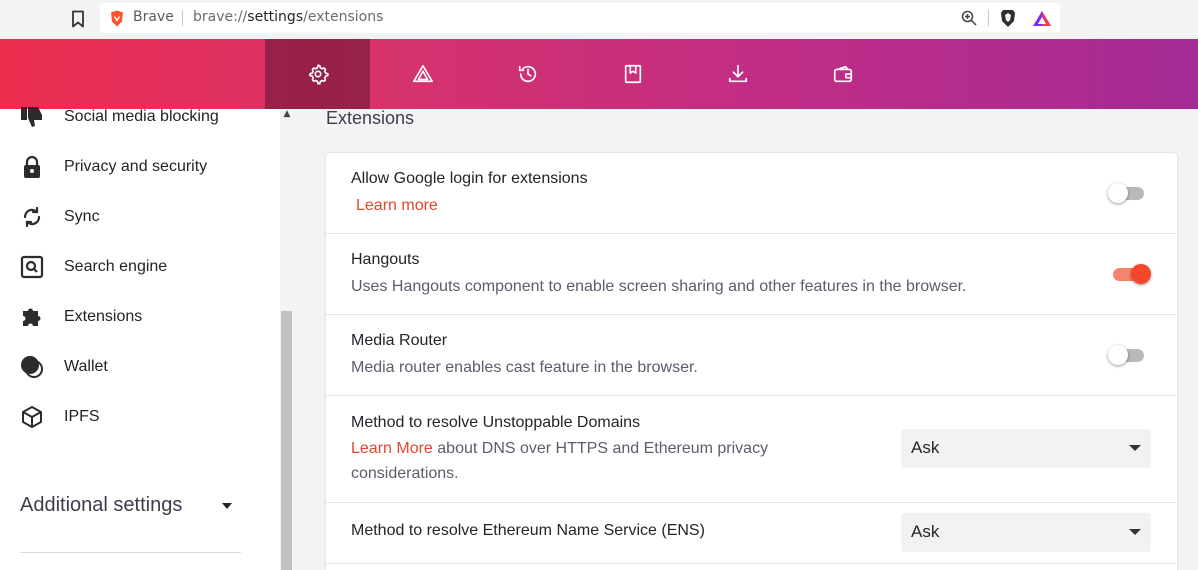 This screenshot has width=1198, height=570. Describe the element at coordinates (135, 417) in the screenshot. I see `sidebar-item-ipfs: IPFS` at that location.